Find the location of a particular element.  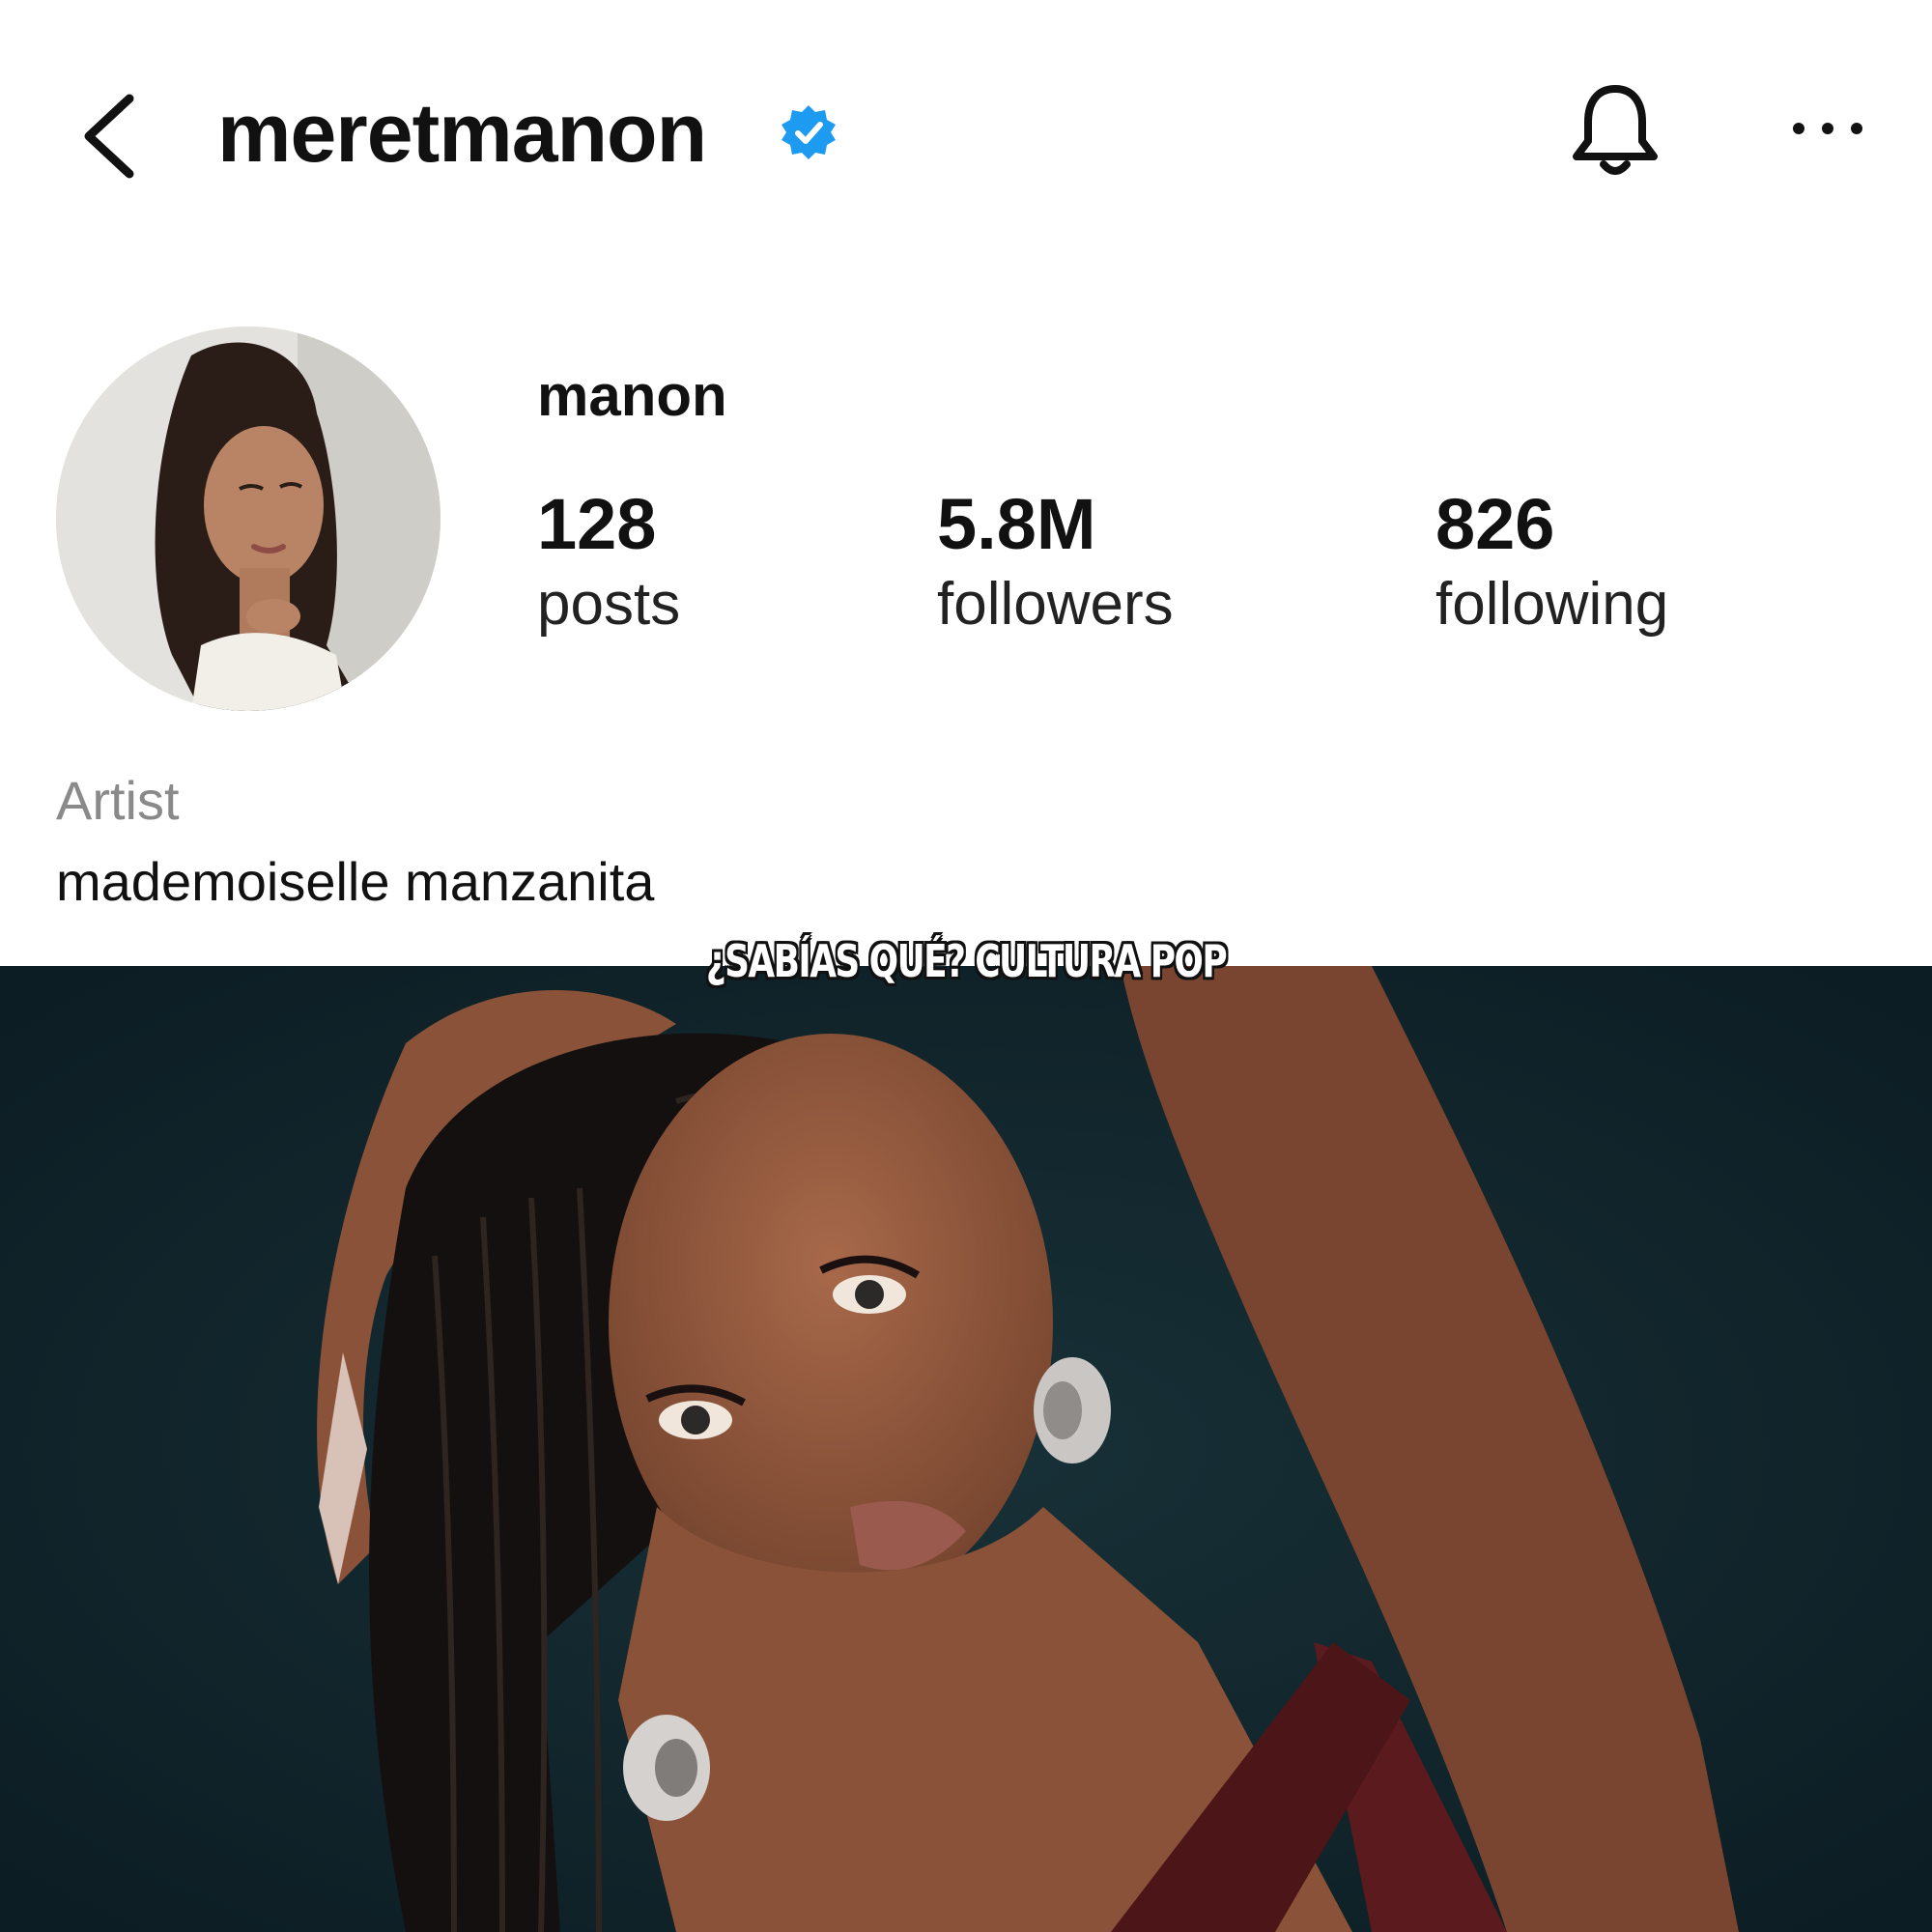

profile-username: meretmanon is located at coordinates (462, 133).